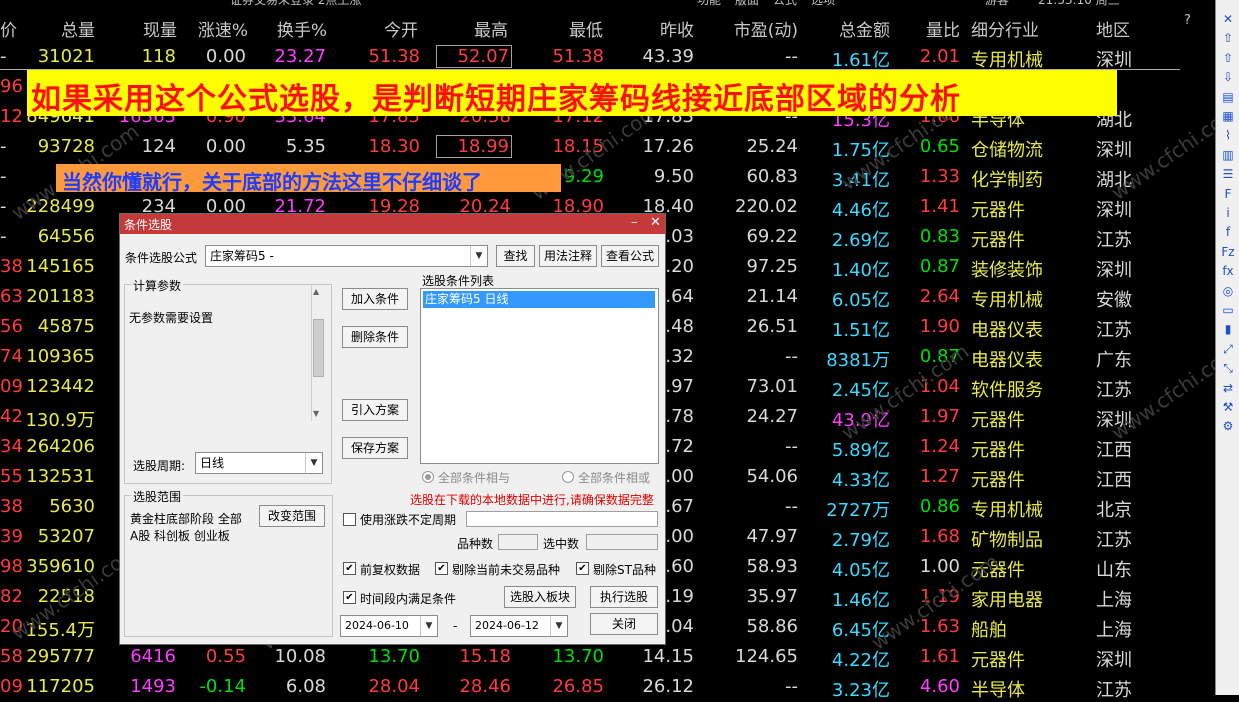  What do you see at coordinates (375, 337) in the screenshot?
I see `delete-condition-button: 删除条件` at bounding box center [375, 337].